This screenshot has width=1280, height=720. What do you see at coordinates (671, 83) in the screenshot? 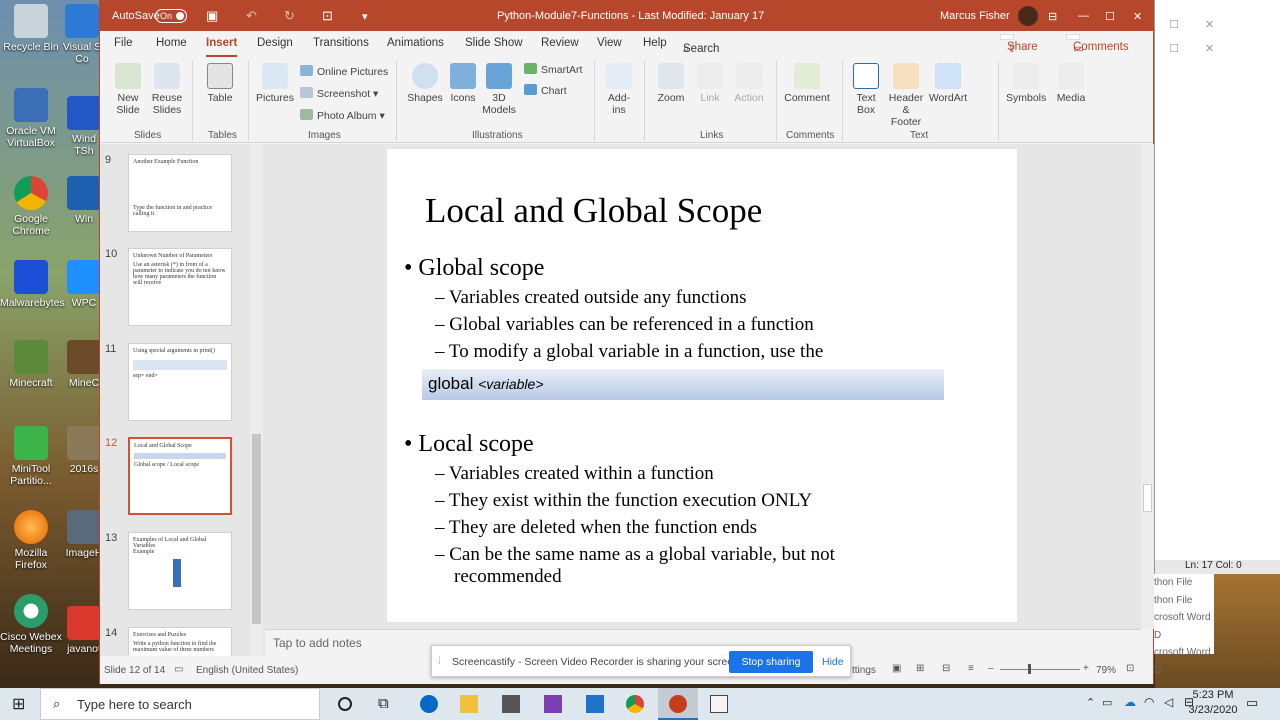
I see `zoom-button: Zoom` at bounding box center [671, 83].